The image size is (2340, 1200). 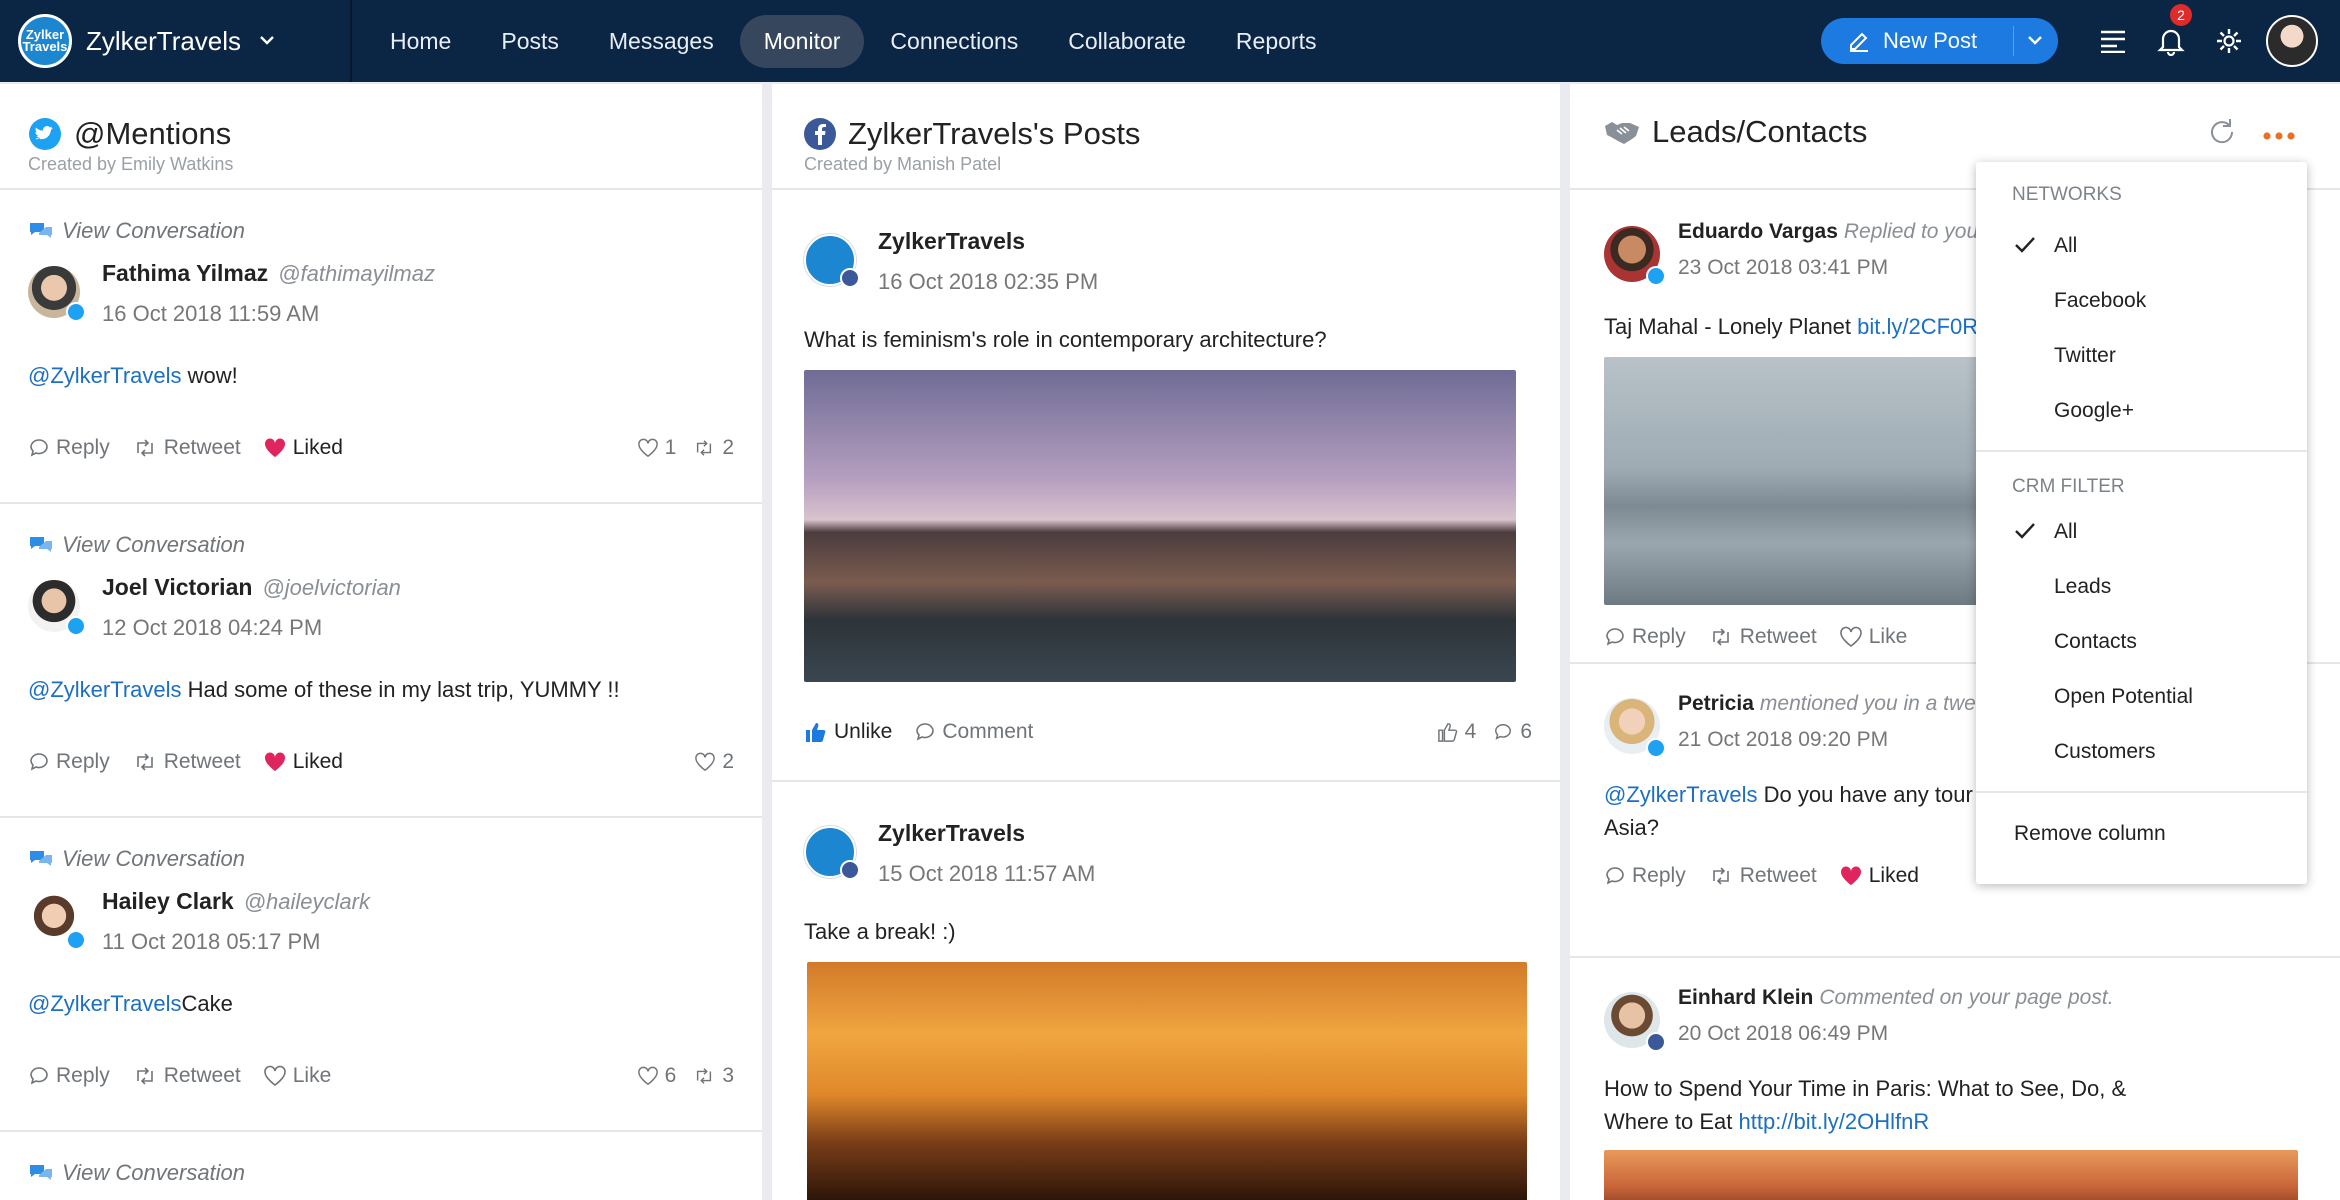 I want to click on comment-button: Comment, so click(x=973, y=732).